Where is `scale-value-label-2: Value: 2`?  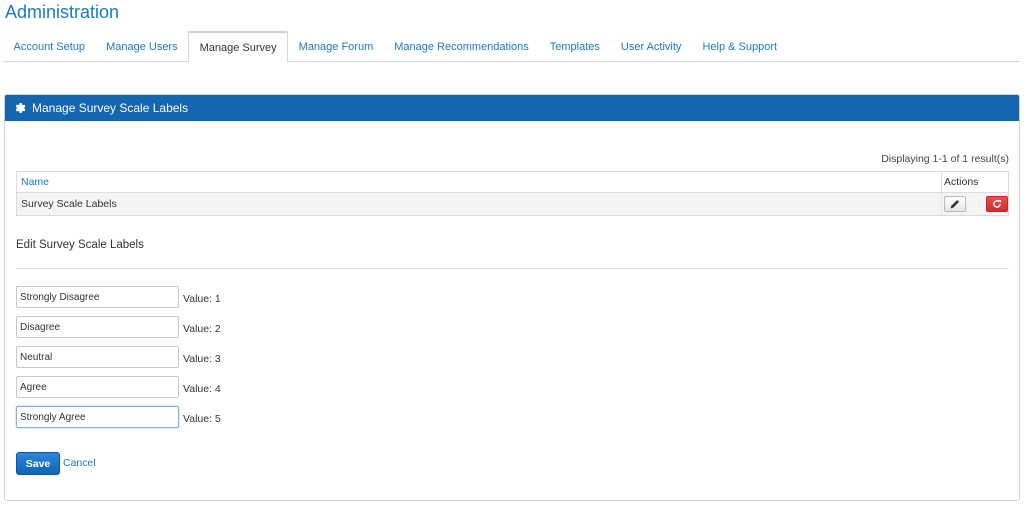
scale-value-label-2: Value: 2 is located at coordinates (202, 329).